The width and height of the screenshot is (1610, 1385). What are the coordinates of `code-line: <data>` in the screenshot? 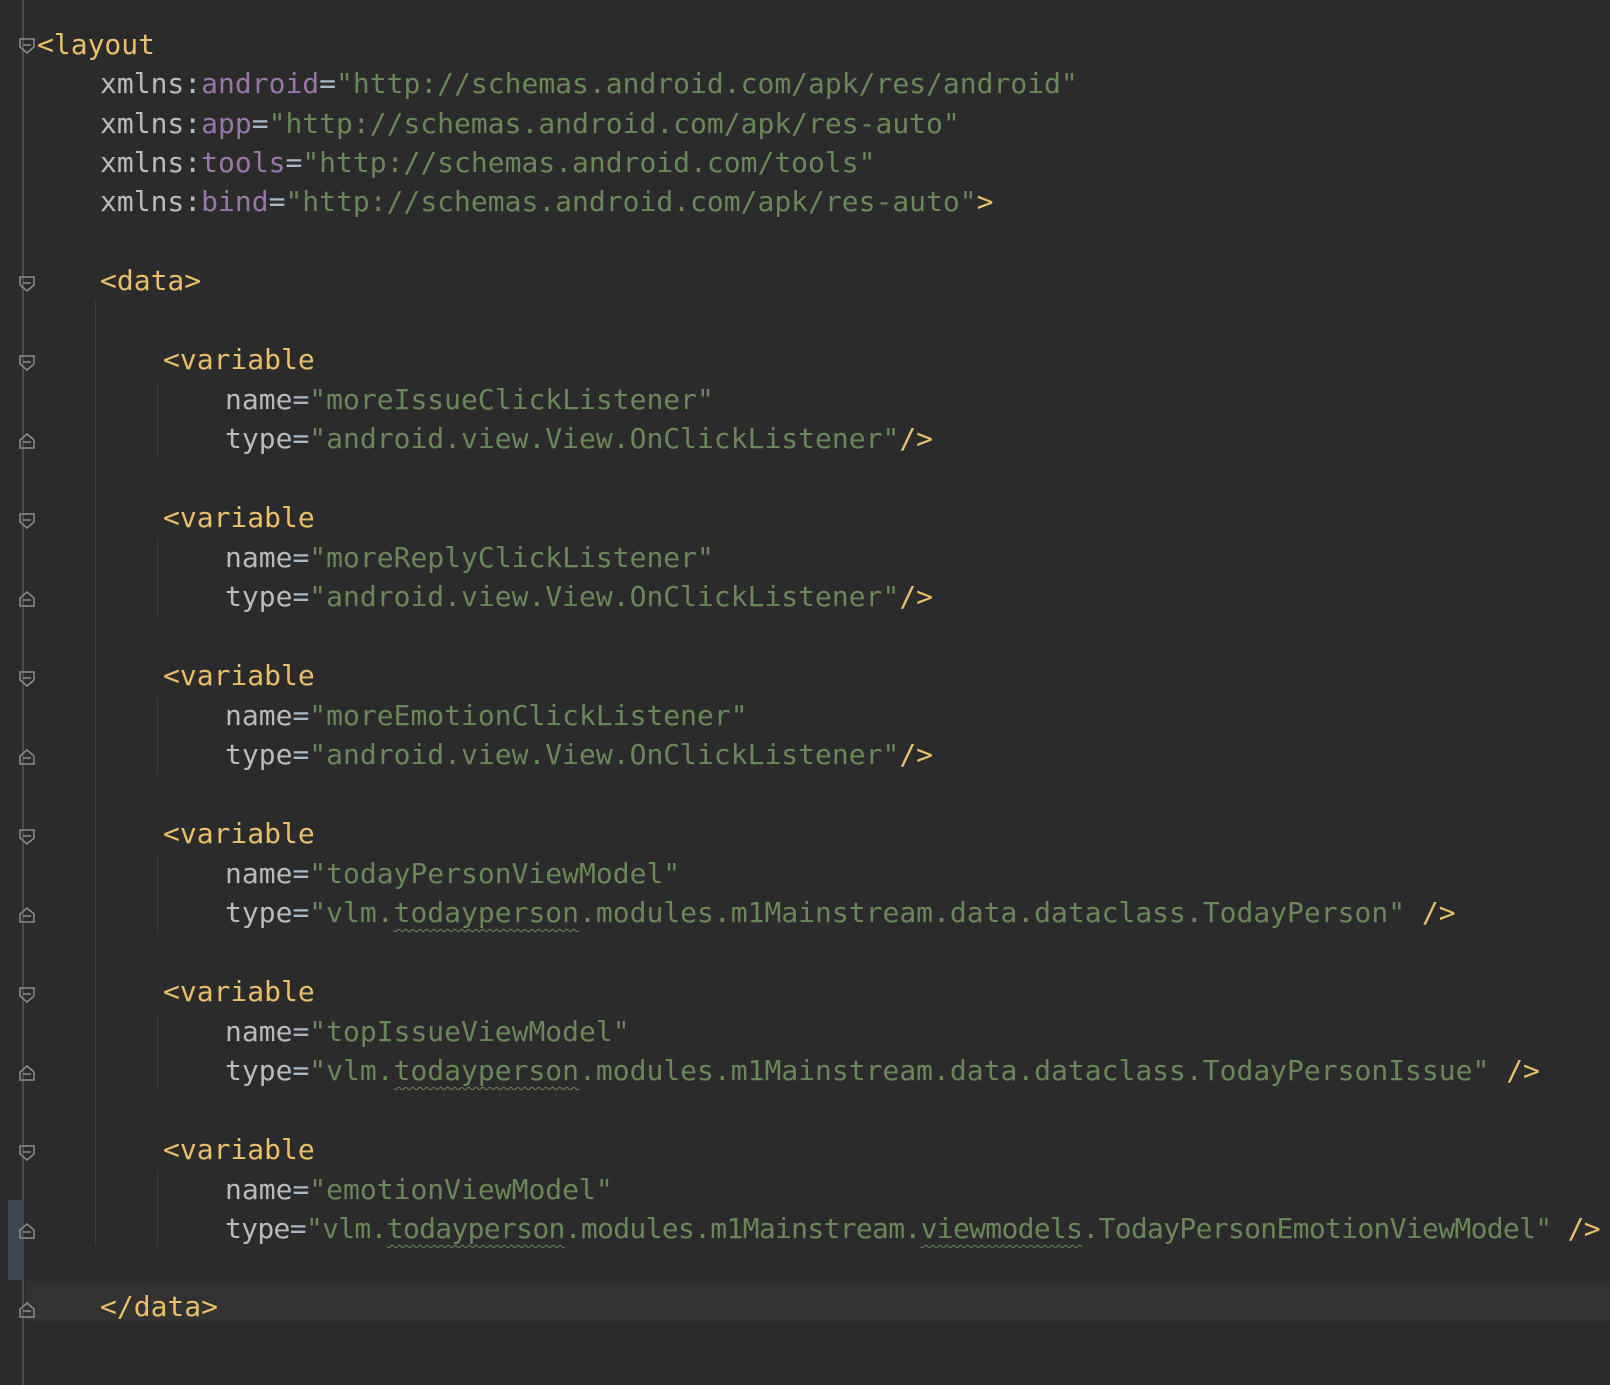 It's located at (150, 281).